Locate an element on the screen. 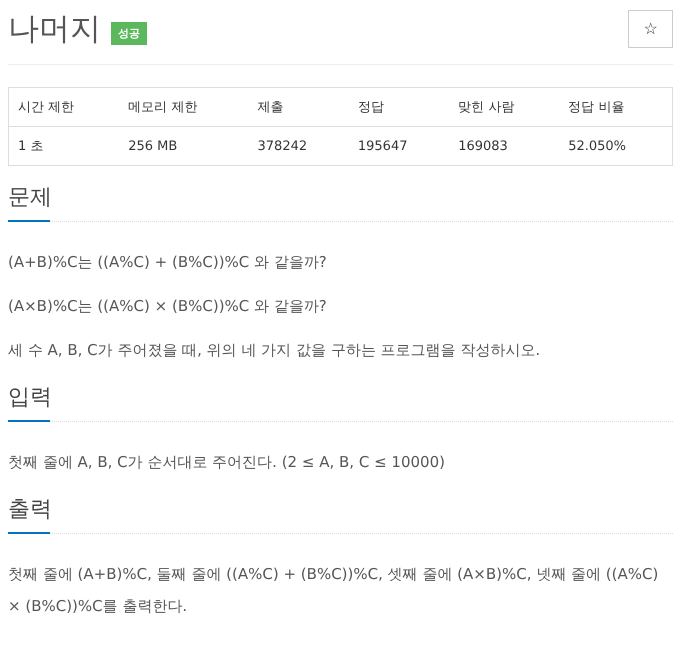 The image size is (675, 656). column-header: 맞힌 사람 is located at coordinates (504, 107).